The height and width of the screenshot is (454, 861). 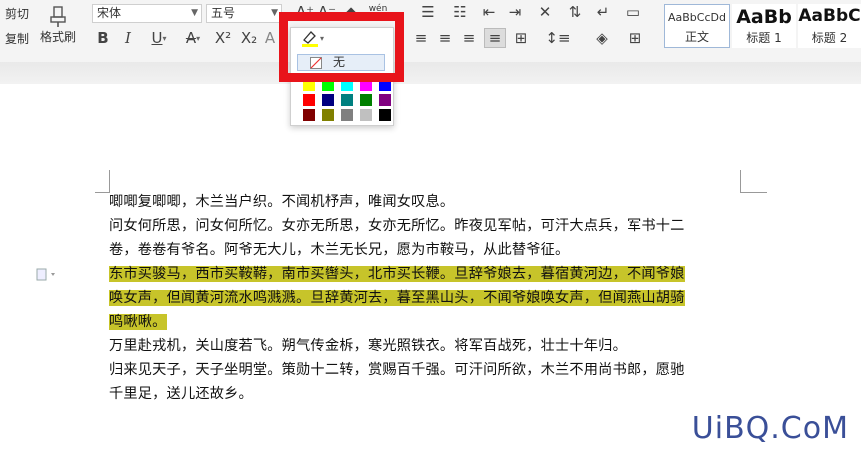 I want to click on style-heading-1: AaBb 标题 1, so click(x=764, y=26).